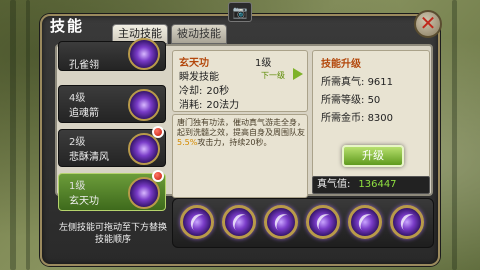 The height and width of the screenshot is (270, 480). What do you see at coordinates (77, 98) in the screenshot?
I see `skill-level: 4级` at bounding box center [77, 98].